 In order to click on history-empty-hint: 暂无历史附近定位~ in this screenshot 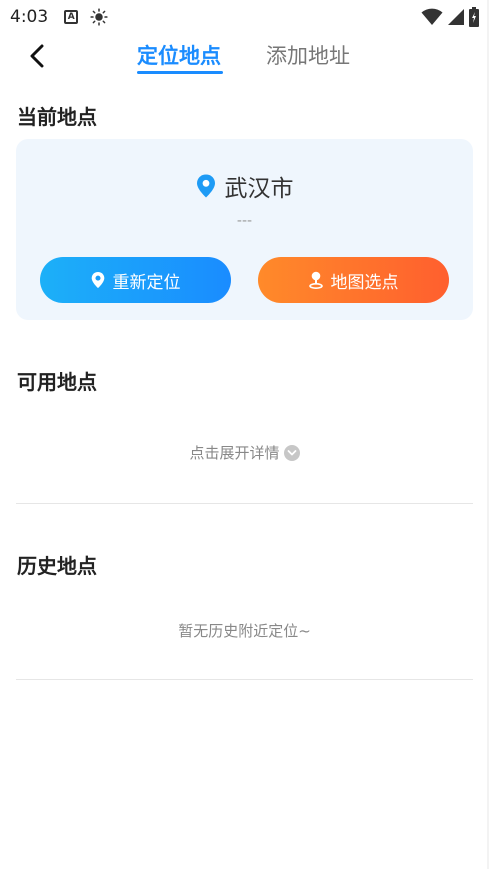, I will do `click(244, 630)`.